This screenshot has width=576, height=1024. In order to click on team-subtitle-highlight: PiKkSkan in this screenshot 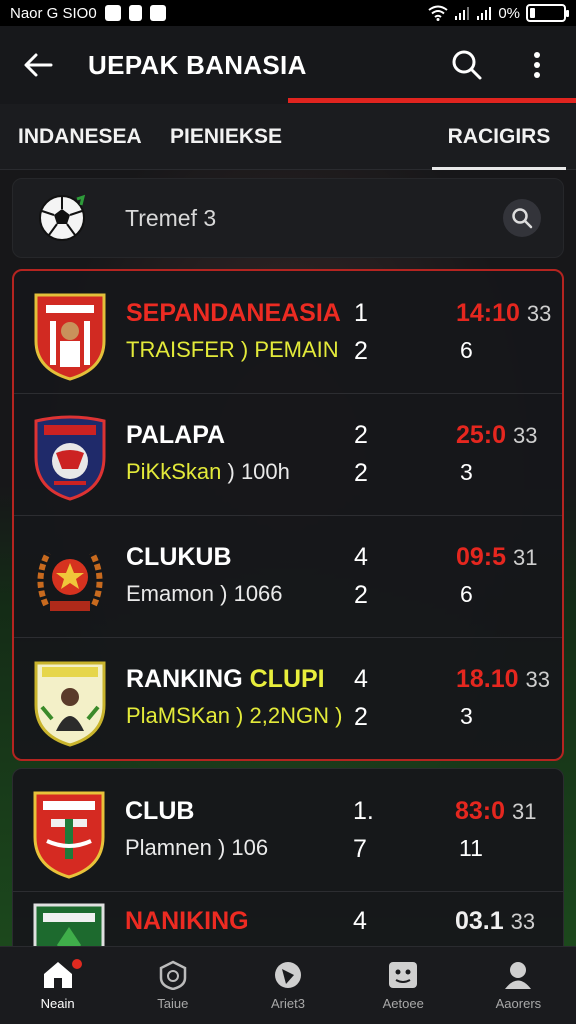, I will do `click(174, 471)`.